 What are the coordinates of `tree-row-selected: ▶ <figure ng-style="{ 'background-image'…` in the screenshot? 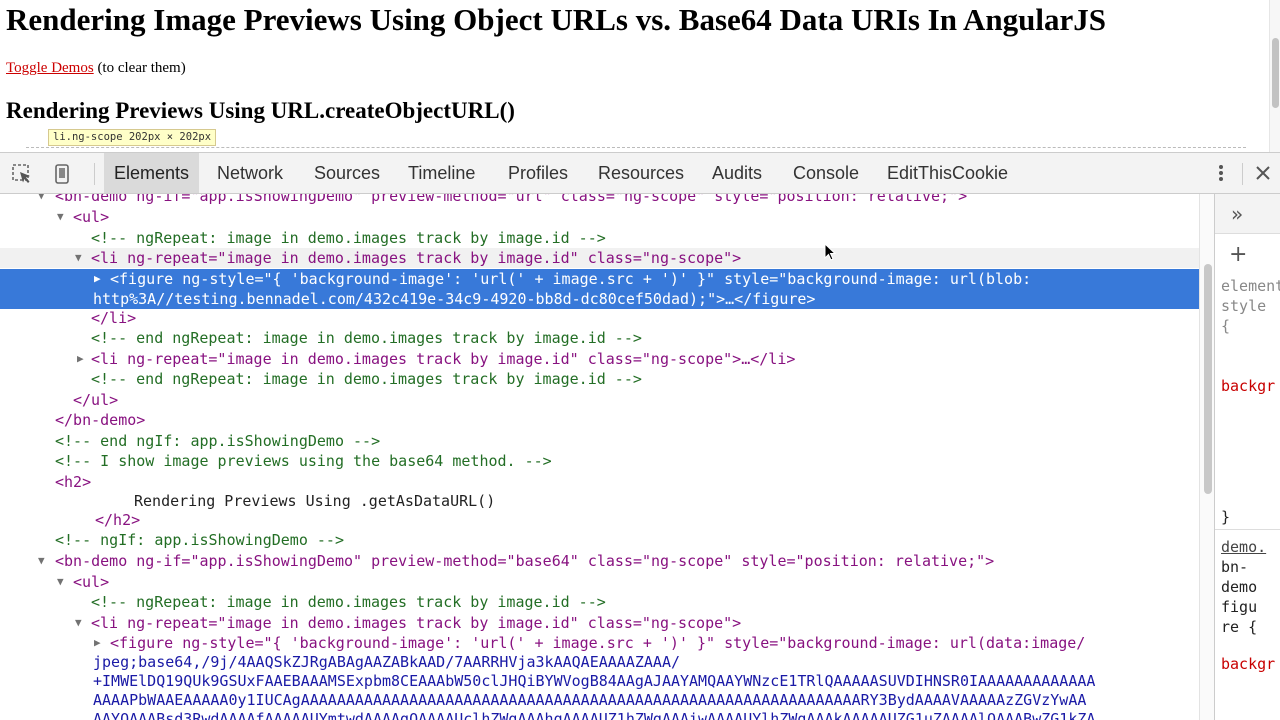 It's located at (599, 279).